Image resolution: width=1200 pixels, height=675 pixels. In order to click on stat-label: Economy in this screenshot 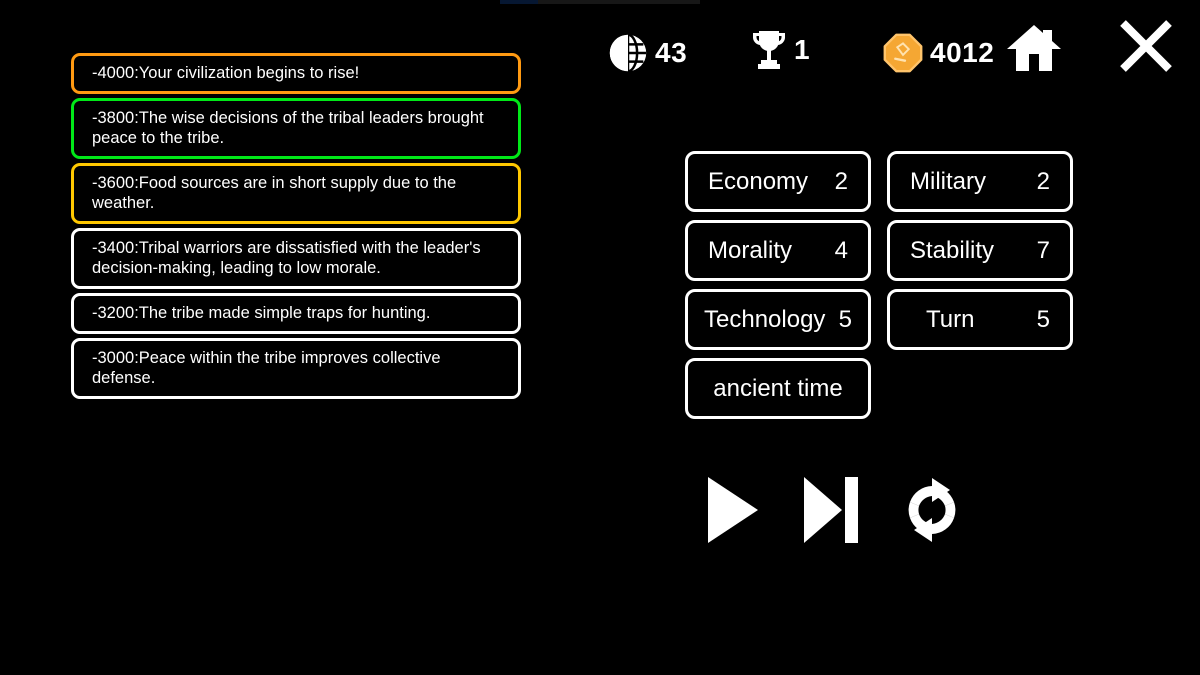, I will do `click(758, 181)`.